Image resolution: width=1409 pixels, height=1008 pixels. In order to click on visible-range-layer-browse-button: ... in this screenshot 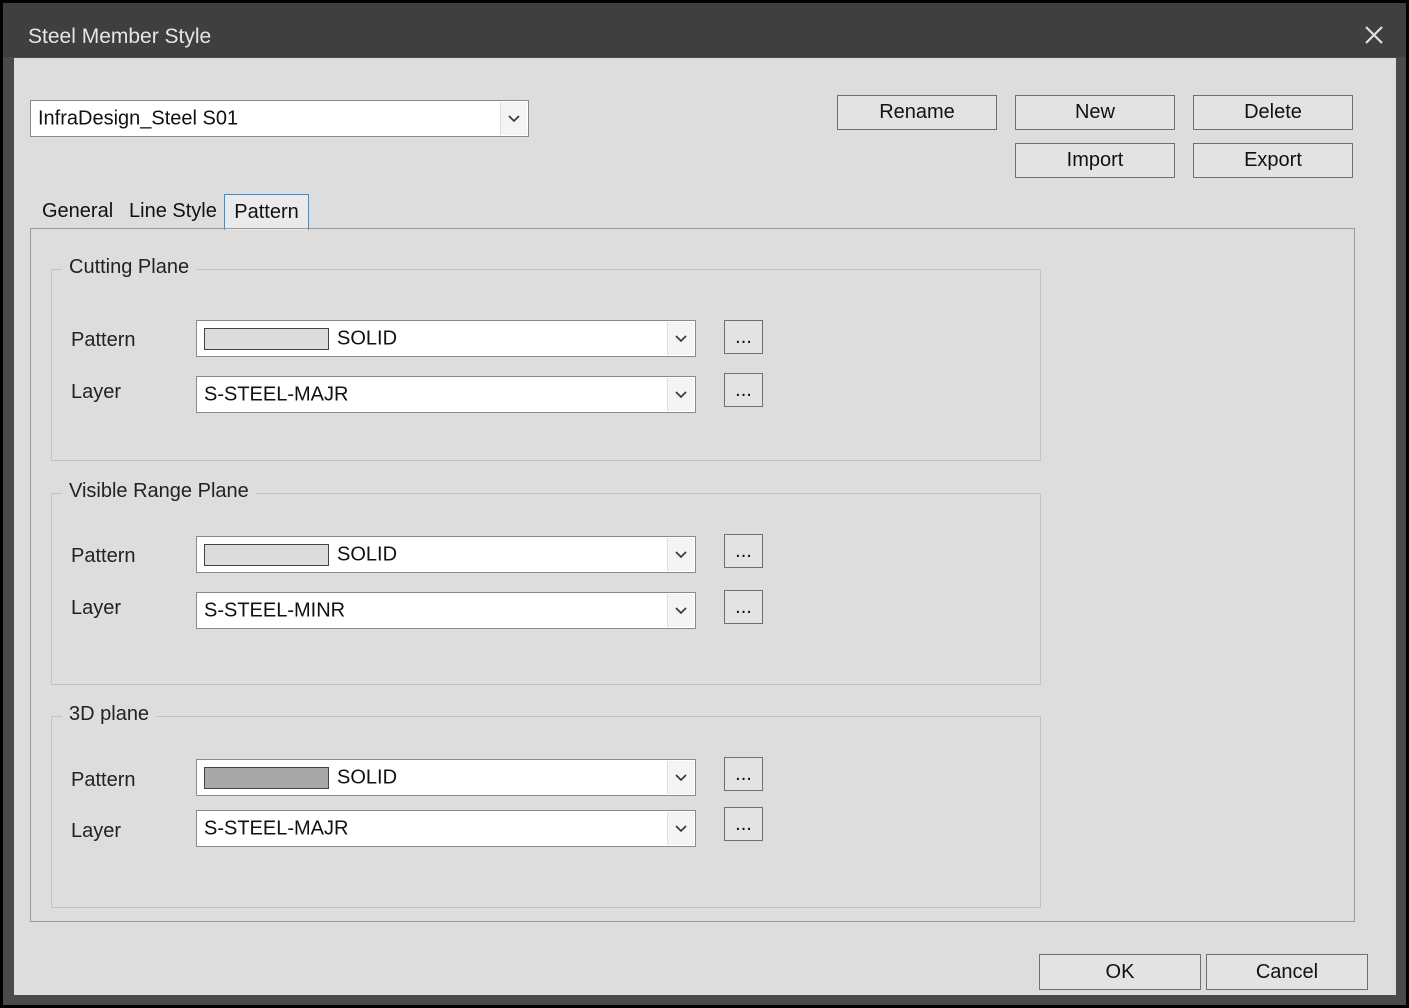, I will do `click(743, 607)`.